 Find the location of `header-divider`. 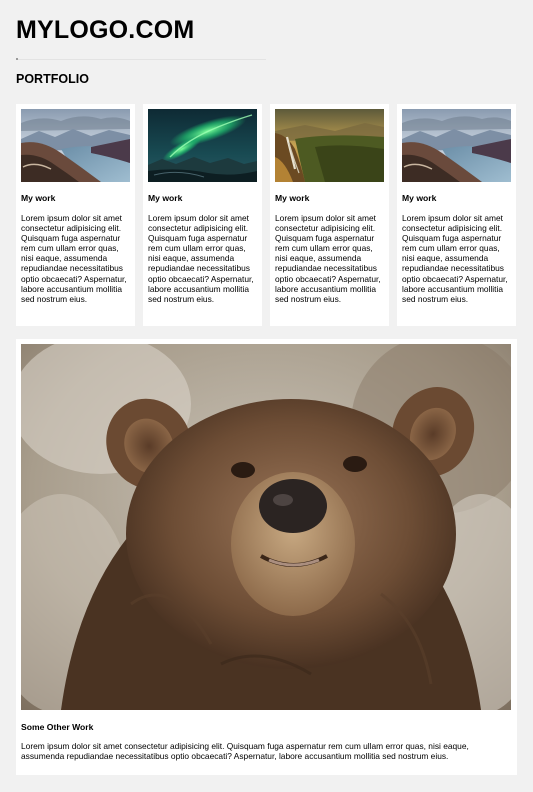

header-divider is located at coordinates (141, 59).